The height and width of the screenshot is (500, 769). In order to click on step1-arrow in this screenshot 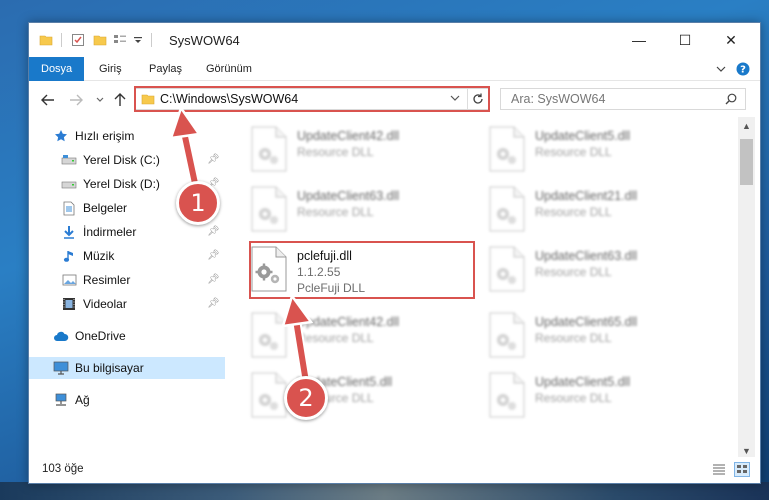, I will do `click(185, 149)`.